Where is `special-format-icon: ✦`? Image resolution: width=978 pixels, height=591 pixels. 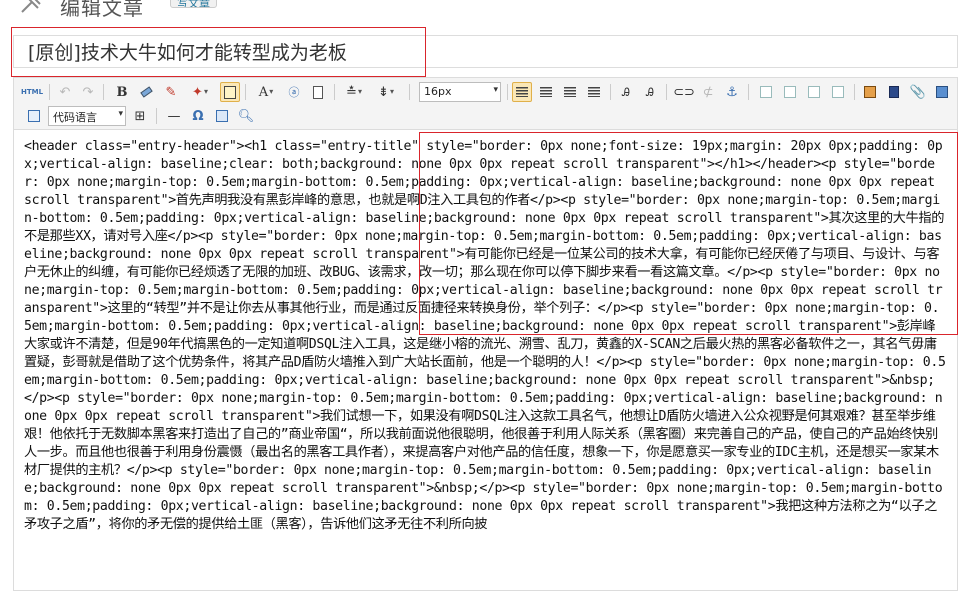
special-format-icon: ✦ is located at coordinates (200, 92).